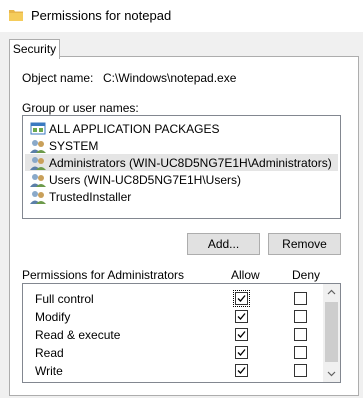  What do you see at coordinates (90, 197) in the screenshot?
I see `list-item-label: TrustedInstaller` at bounding box center [90, 197].